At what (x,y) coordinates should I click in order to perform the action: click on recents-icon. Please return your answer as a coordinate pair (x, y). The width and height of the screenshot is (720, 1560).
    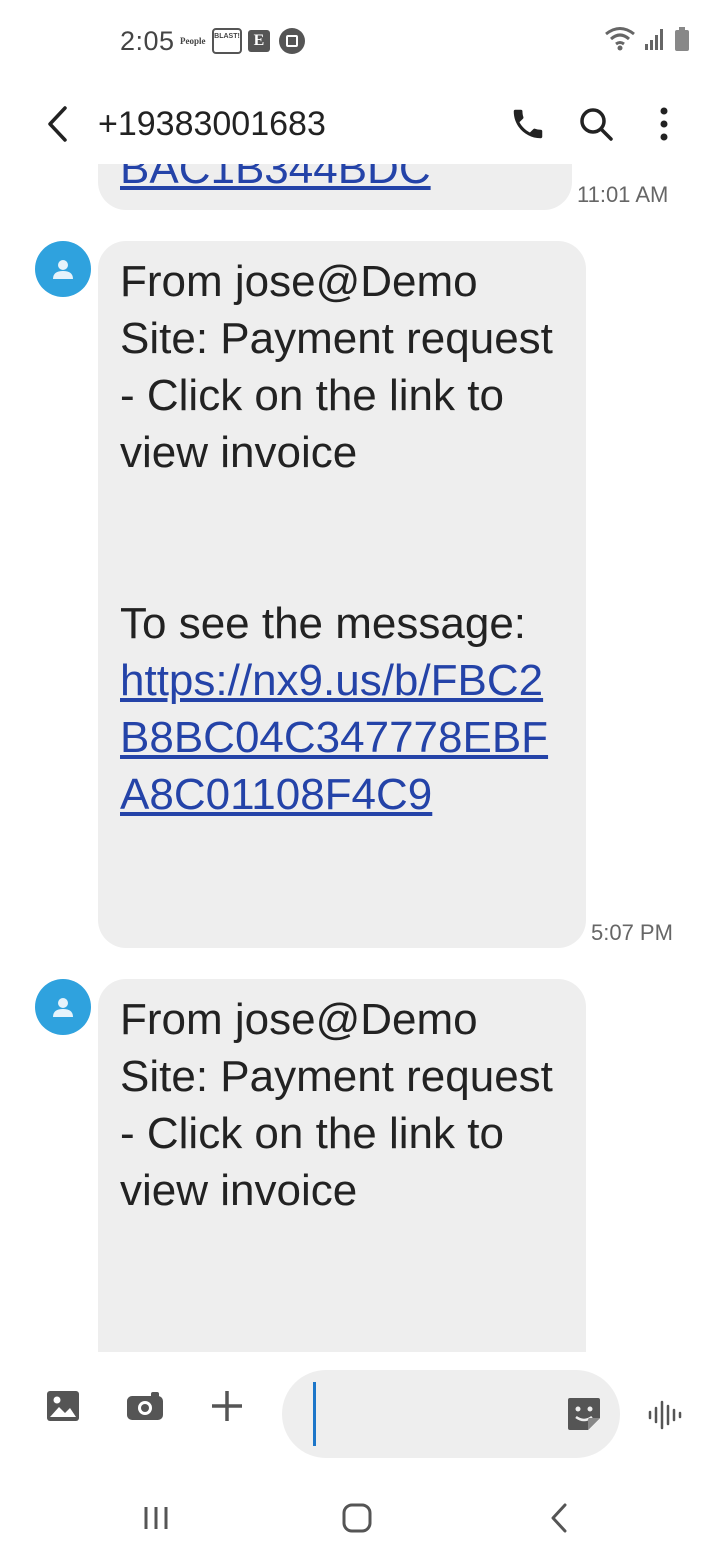
    Looking at the image, I should click on (156, 1518).